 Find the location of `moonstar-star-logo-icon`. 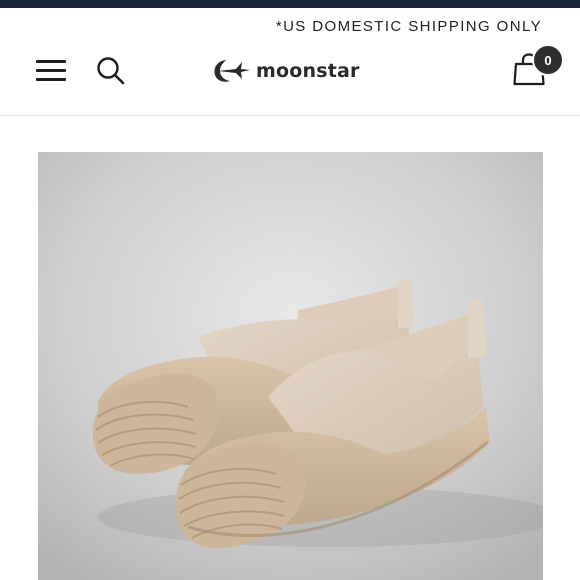

moonstar-star-logo-icon is located at coordinates (232, 71).